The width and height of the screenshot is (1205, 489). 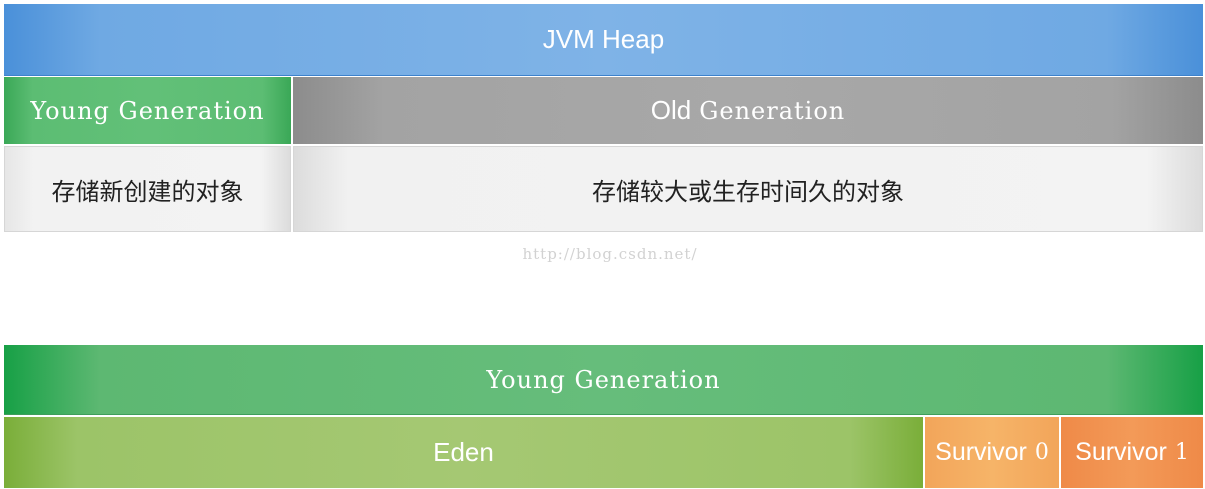 I want to click on survivor-0-block: Survivor 0, so click(x=992, y=452).